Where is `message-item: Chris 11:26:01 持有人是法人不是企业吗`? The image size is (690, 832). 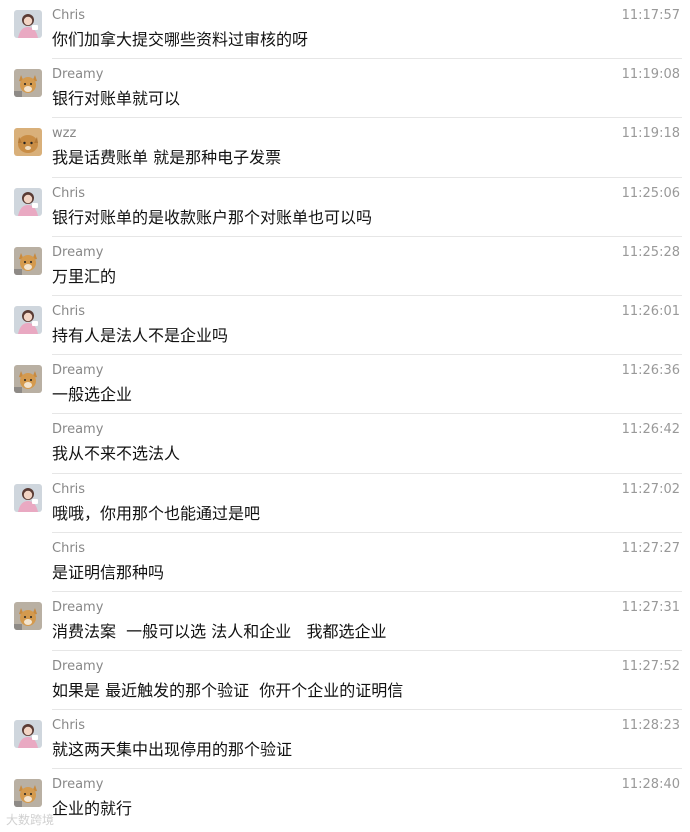 message-item: Chris 11:26:01 持有人是法人不是企业吗 is located at coordinates (345, 326).